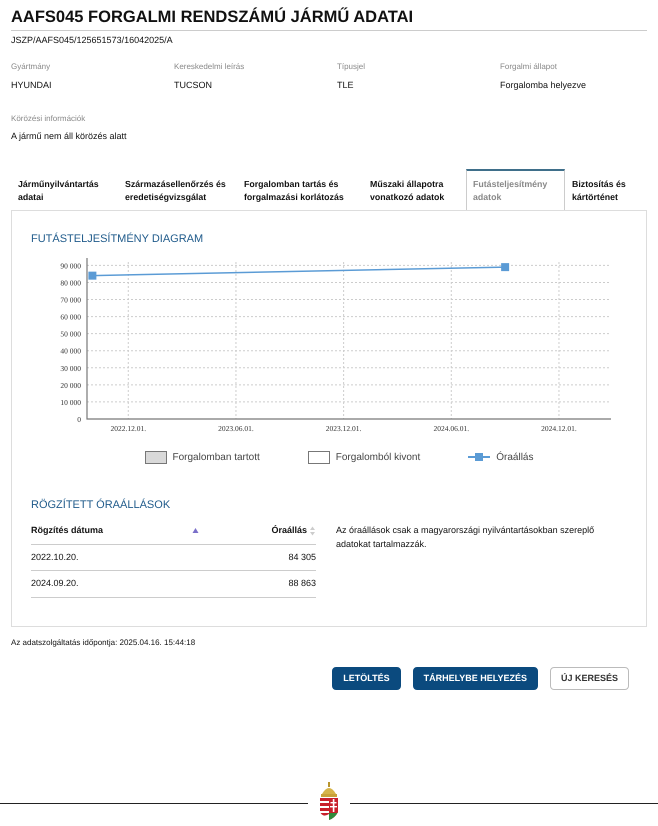 This screenshot has height=826, width=658. I want to click on action-button: ÚJ KERESÉS, so click(589, 678).